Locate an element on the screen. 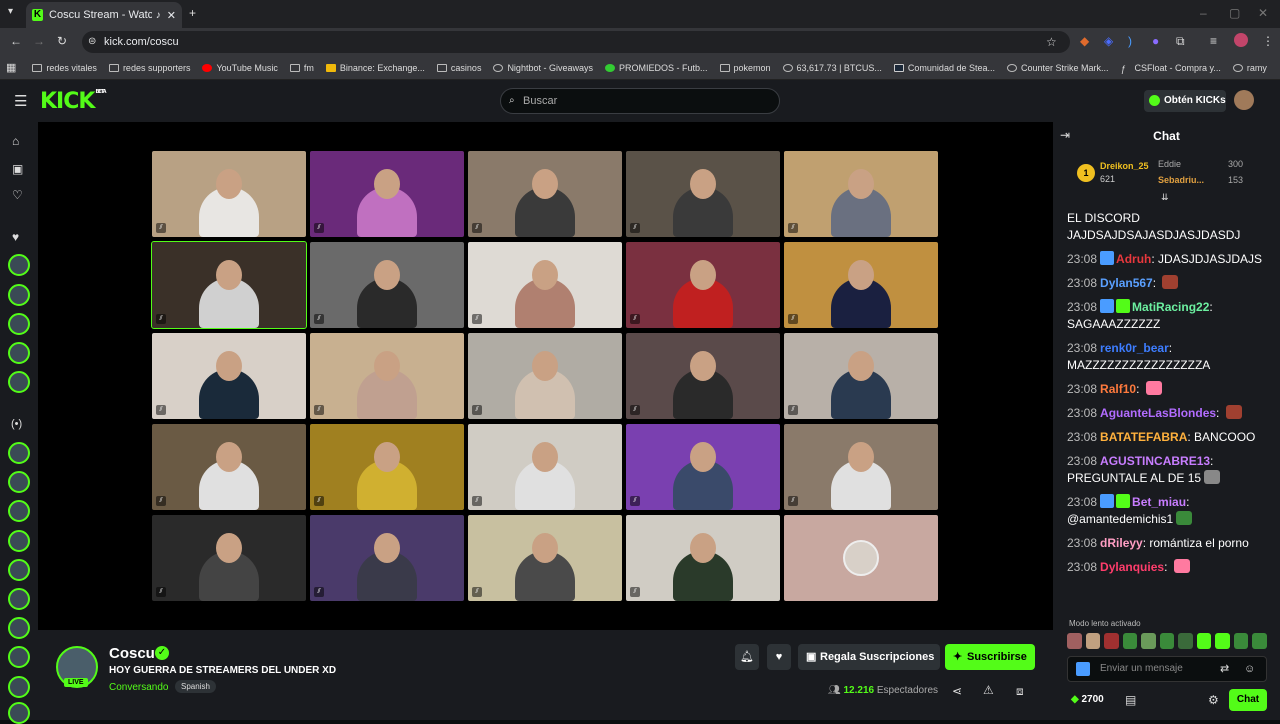 The height and width of the screenshot is (724, 1280). notification-bell-button: 🔔︎ is located at coordinates (747, 657).